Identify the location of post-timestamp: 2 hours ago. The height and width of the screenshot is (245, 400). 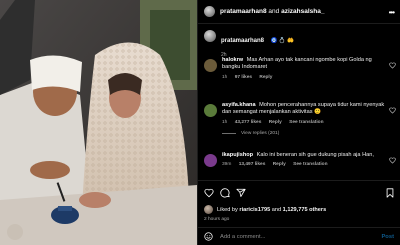
(217, 219).